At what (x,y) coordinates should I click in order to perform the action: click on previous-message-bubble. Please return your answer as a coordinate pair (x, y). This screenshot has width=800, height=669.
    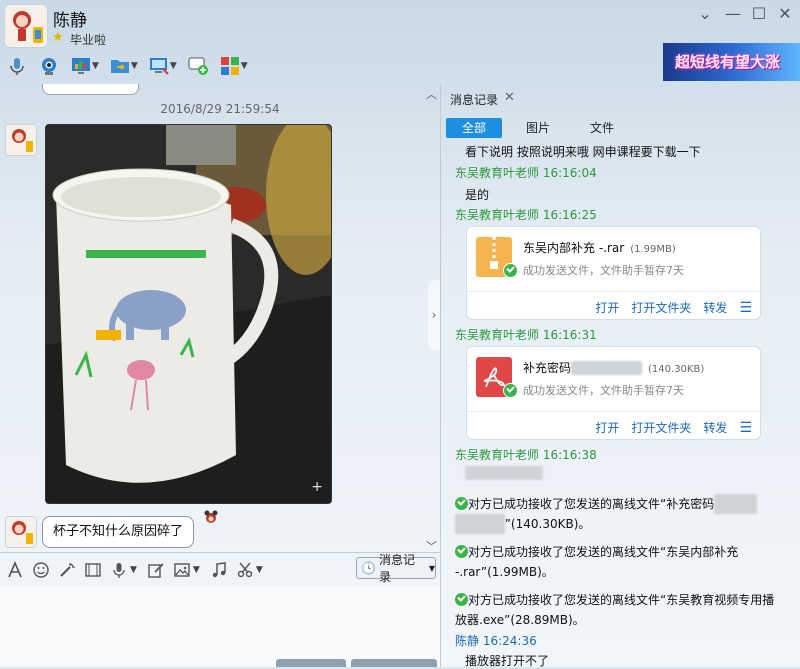
    Looking at the image, I should click on (90, 89).